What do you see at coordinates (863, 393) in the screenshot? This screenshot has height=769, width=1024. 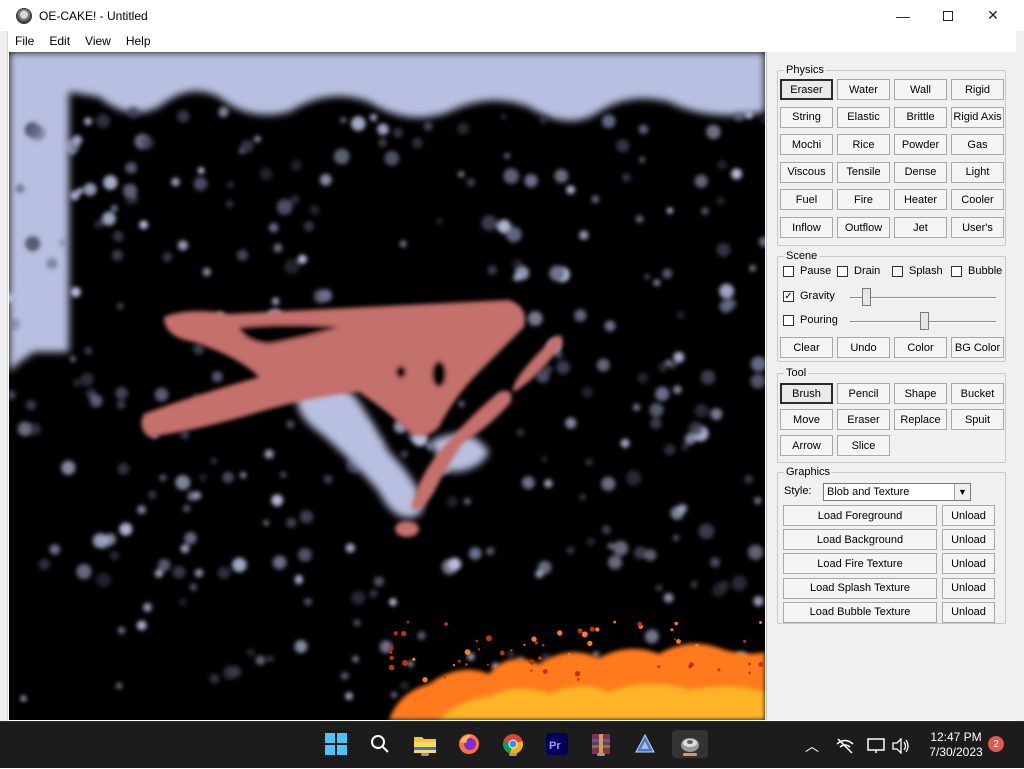 I see `tool-pencil-button: Pencil` at bounding box center [863, 393].